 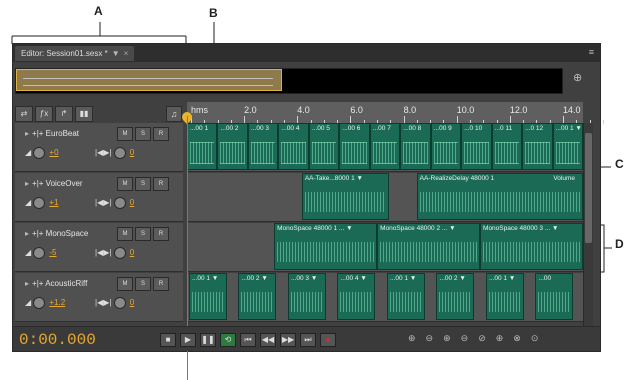 What do you see at coordinates (447, 338) in the screenshot?
I see `zoom-in-time-icon: ⊕` at bounding box center [447, 338].